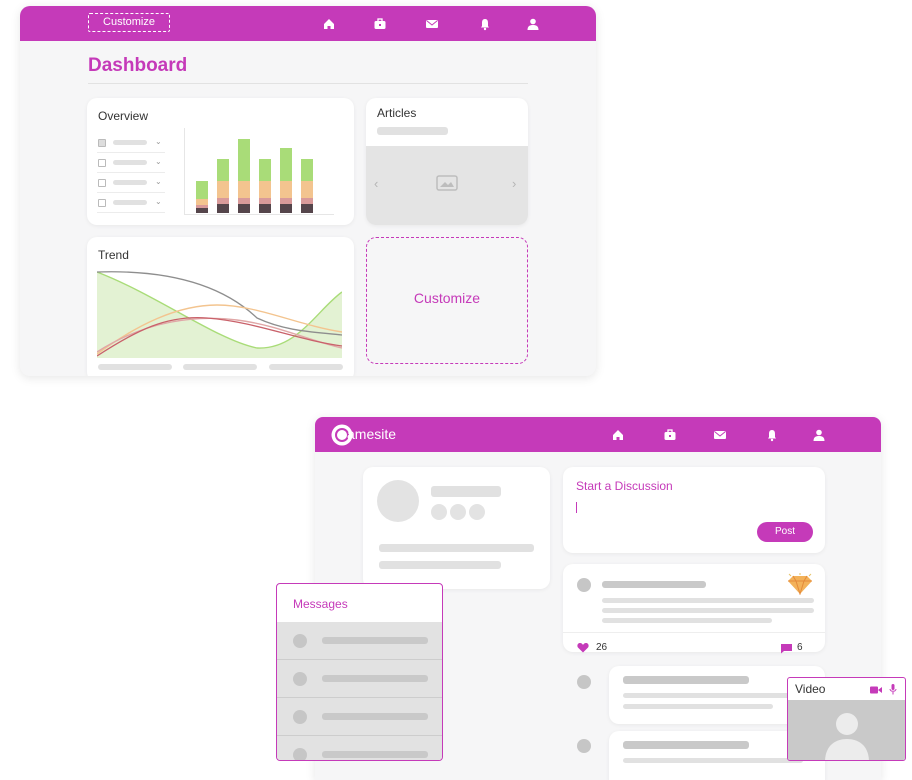  What do you see at coordinates (876, 690) in the screenshot?
I see `camera-icon` at bounding box center [876, 690].